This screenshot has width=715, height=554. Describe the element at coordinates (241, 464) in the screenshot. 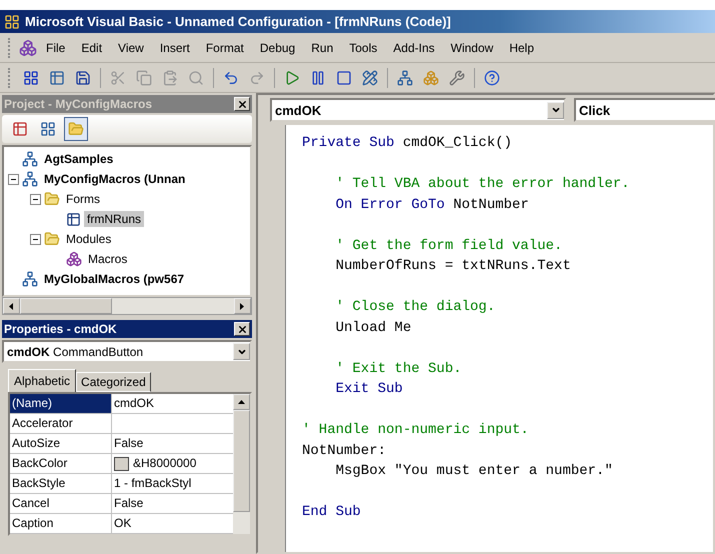

I see `vertical-scrollbar` at that location.